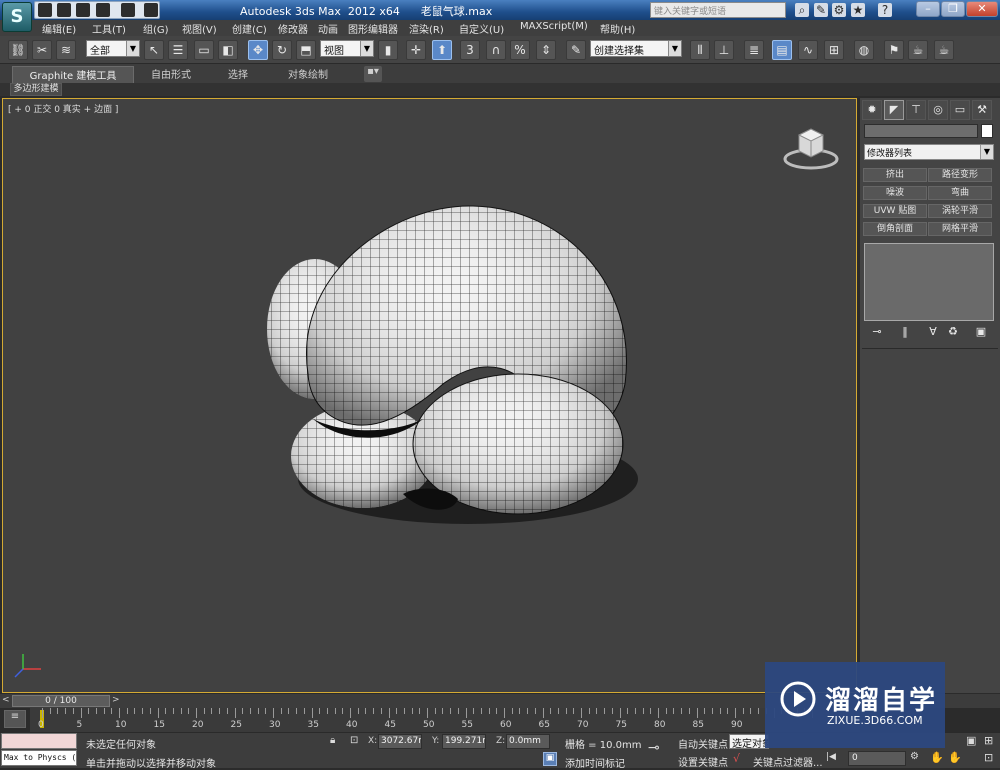  I want to click on modifier-stack, so click(929, 282).